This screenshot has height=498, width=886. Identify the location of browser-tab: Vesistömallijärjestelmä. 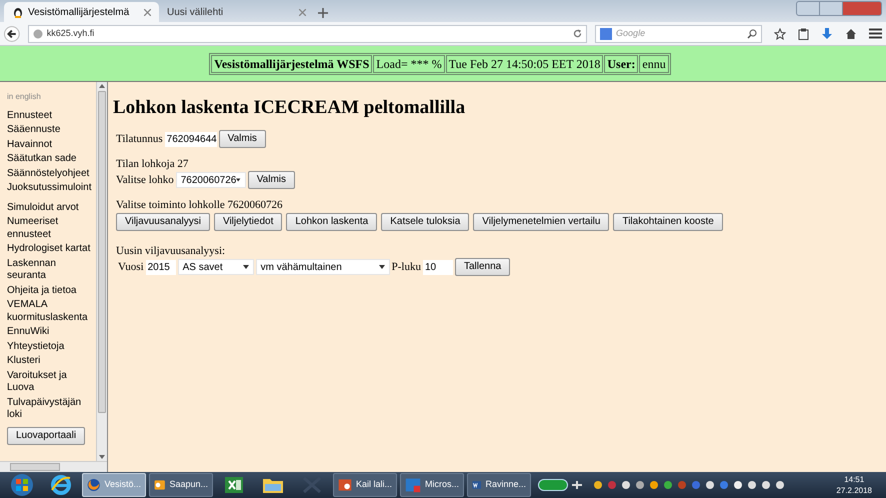
(81, 12).